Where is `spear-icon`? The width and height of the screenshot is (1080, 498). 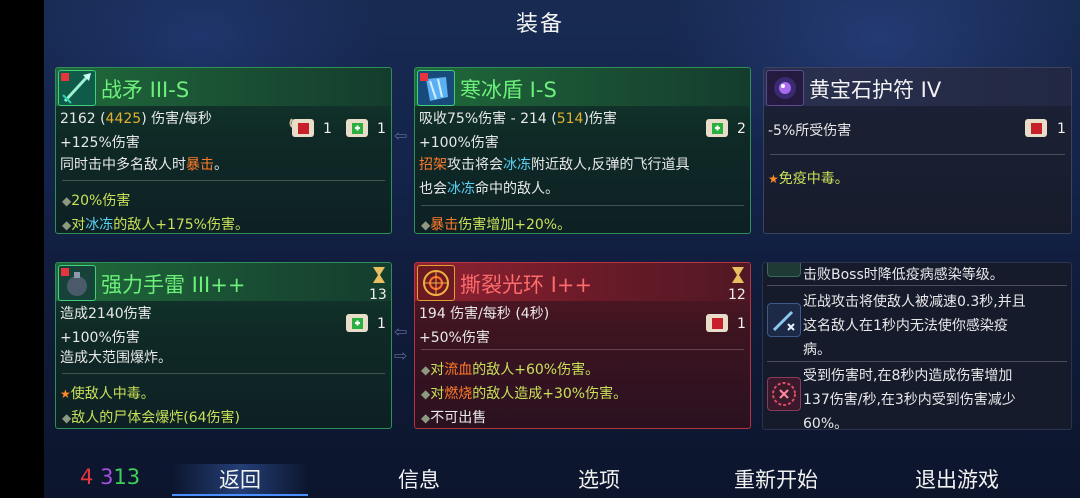 spear-icon is located at coordinates (77, 88).